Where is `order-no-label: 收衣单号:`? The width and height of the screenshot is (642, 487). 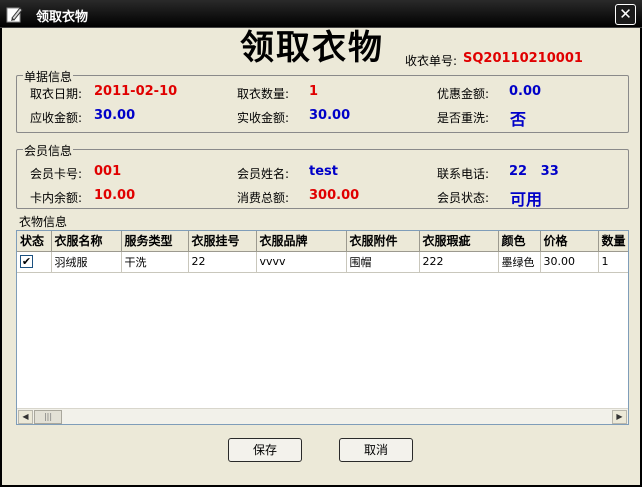 order-no-label: 收衣单号: is located at coordinates (431, 61).